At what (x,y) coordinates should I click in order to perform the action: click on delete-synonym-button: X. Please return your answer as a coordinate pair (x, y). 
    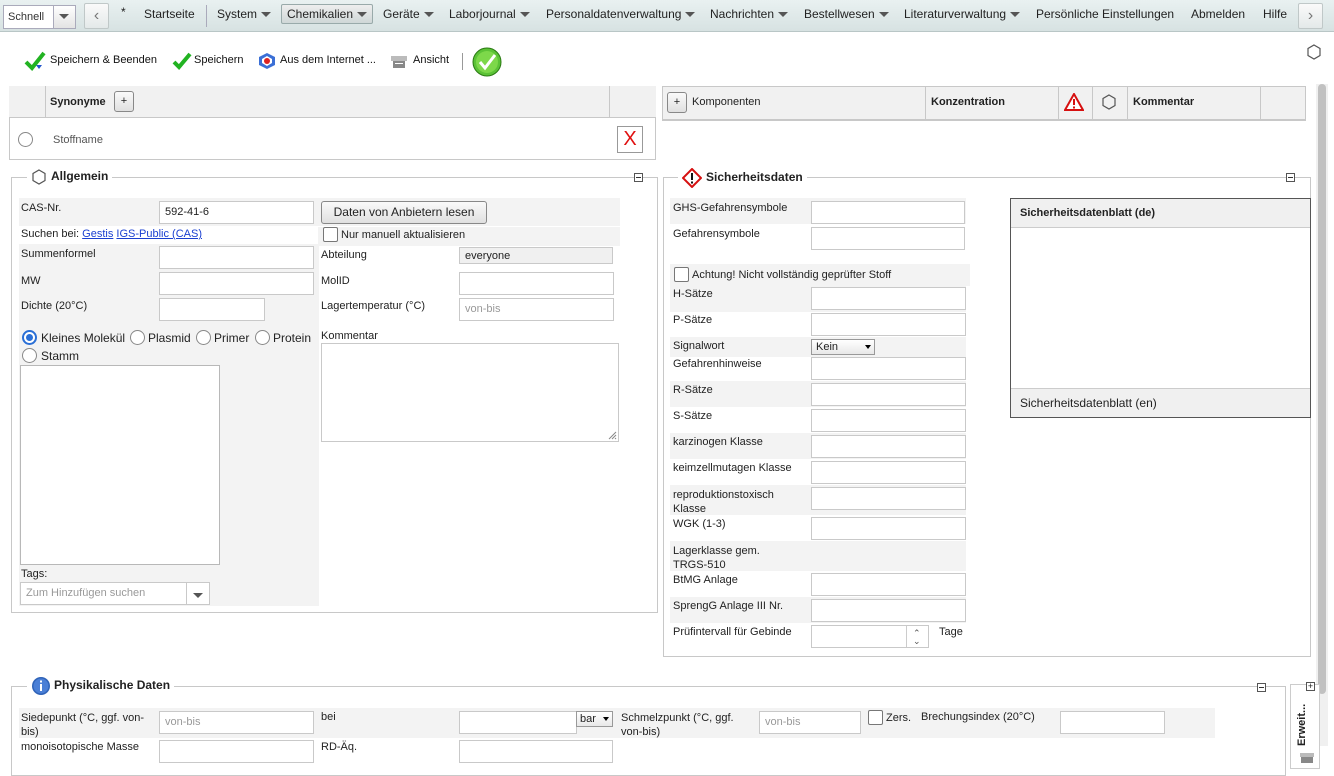
    Looking at the image, I should click on (630, 139).